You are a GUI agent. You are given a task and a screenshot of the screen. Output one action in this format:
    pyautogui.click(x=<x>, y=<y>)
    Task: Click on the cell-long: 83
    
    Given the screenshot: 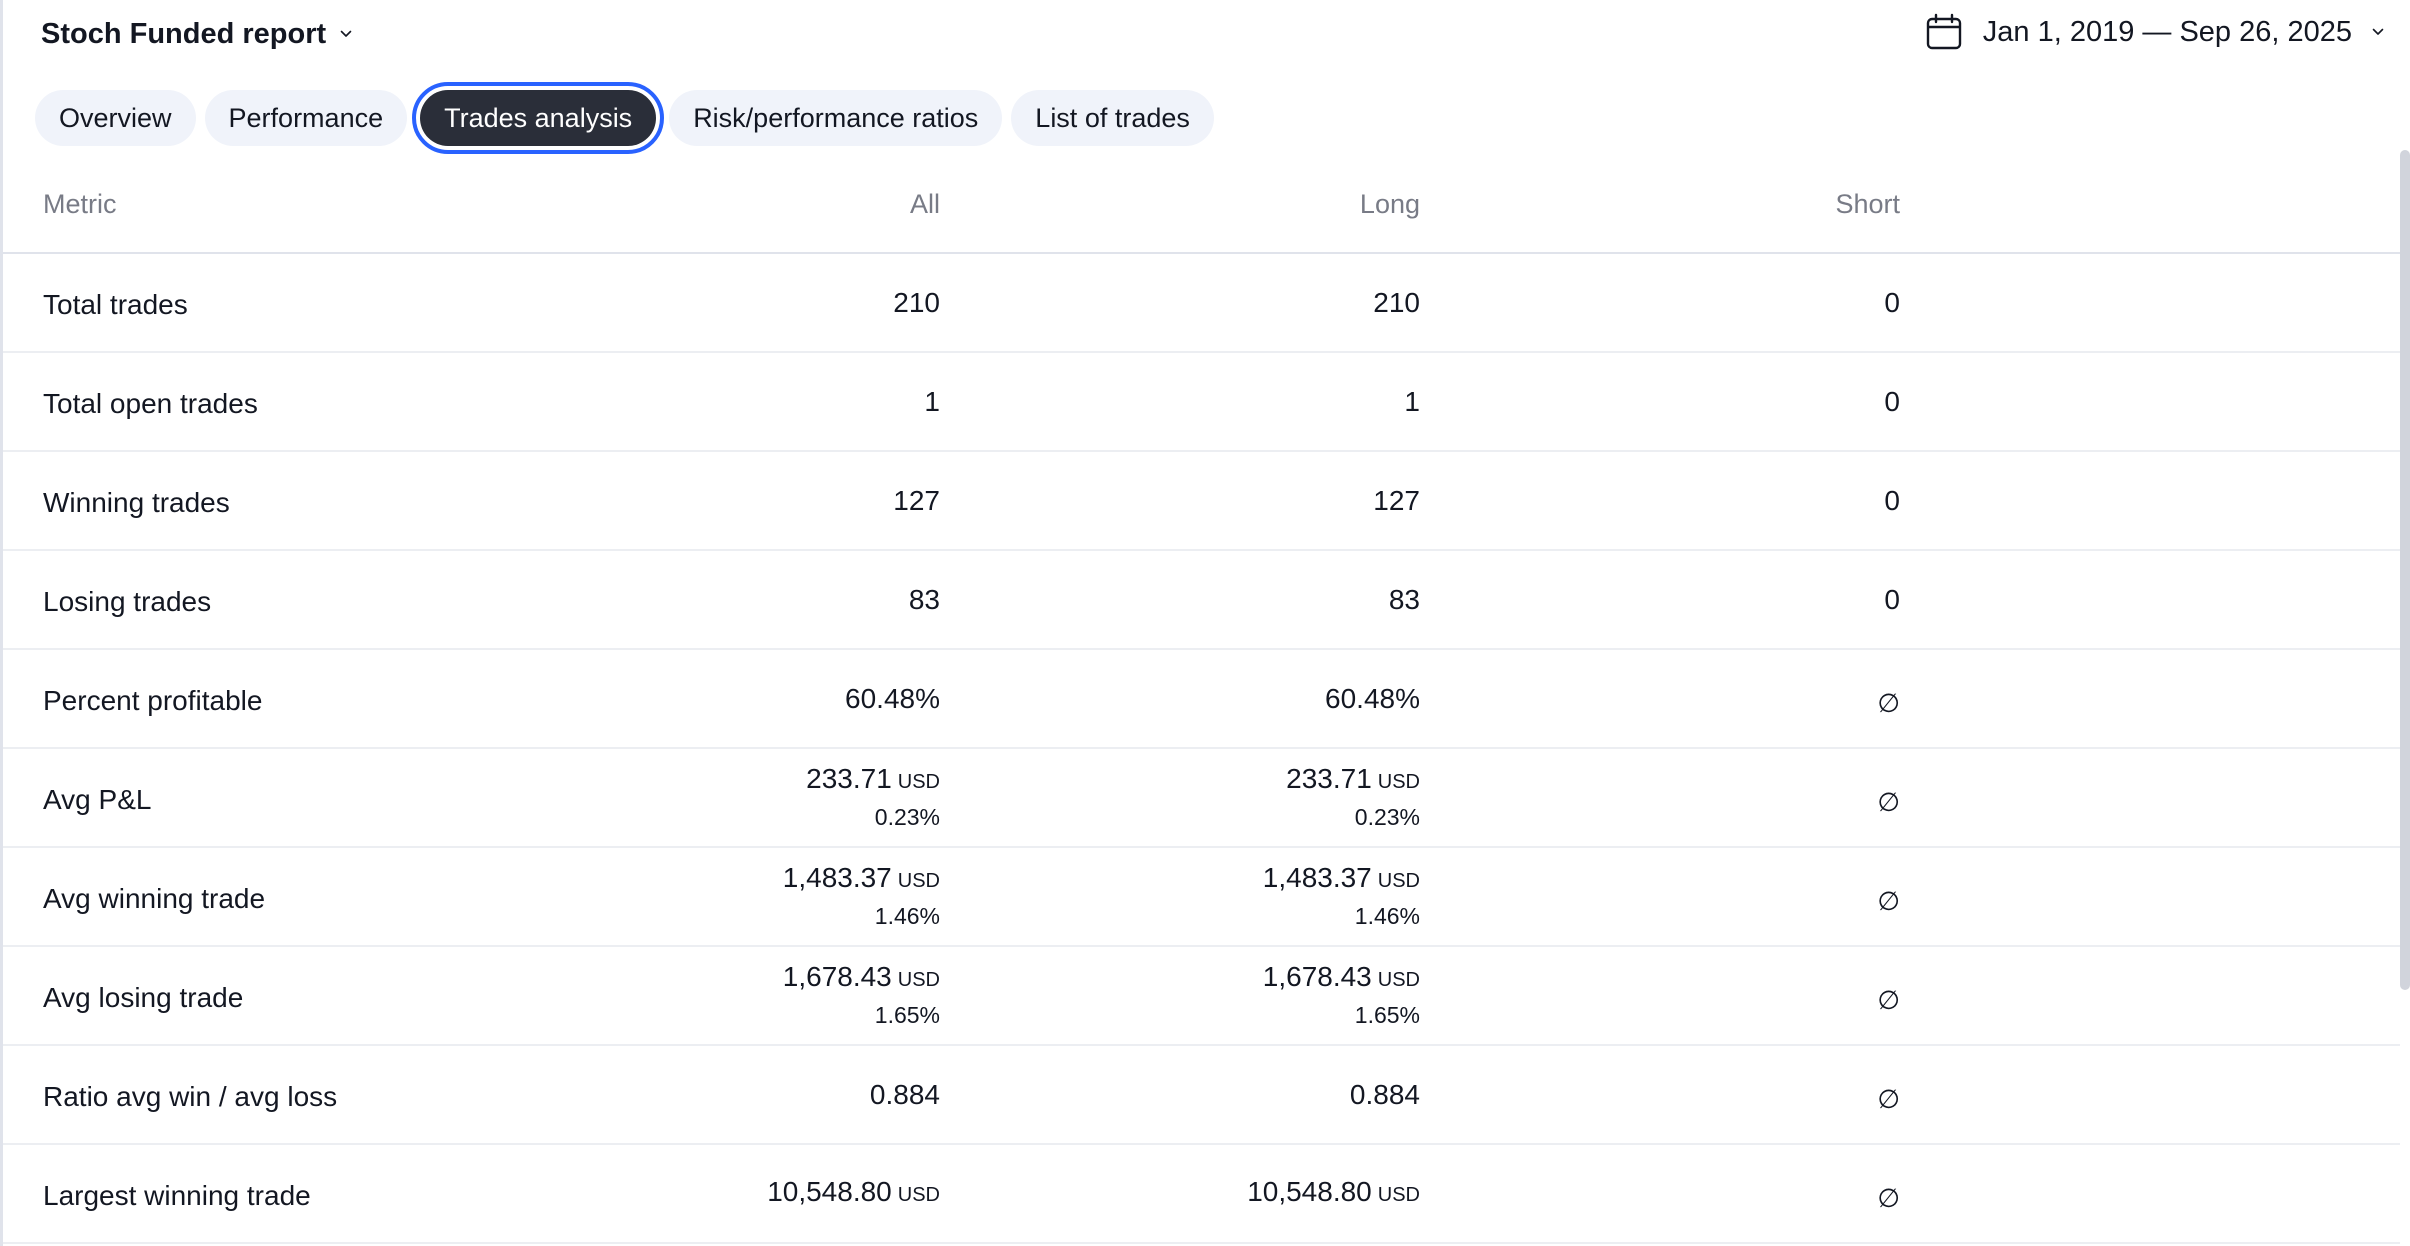 What is the action you would take?
    pyautogui.click(x=1404, y=599)
    